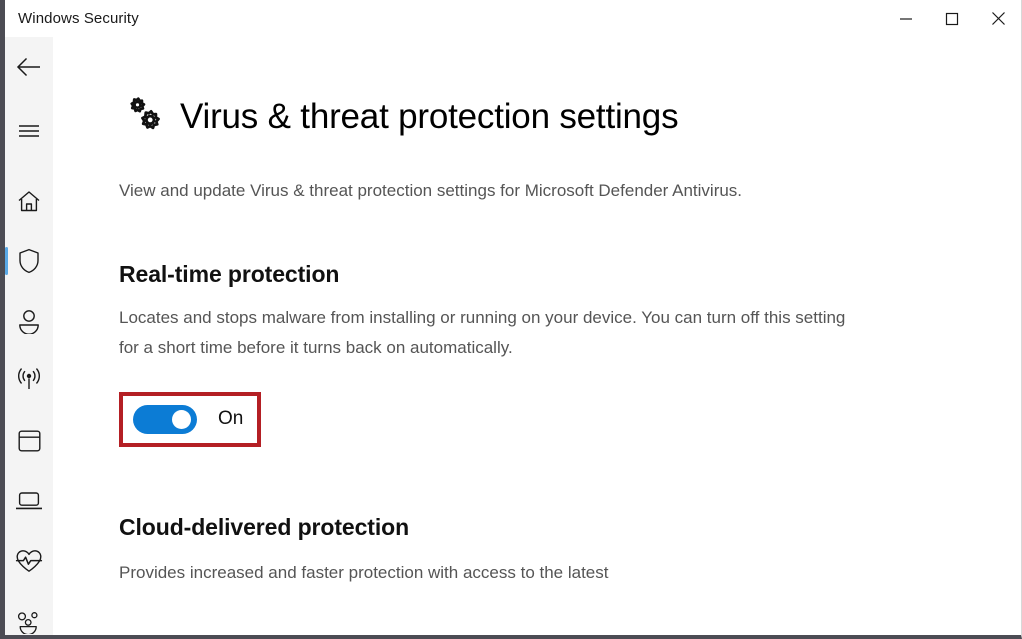 The image size is (1022, 639). Describe the element at coordinates (165, 419) in the screenshot. I see `real-time-protection-toggle` at that location.